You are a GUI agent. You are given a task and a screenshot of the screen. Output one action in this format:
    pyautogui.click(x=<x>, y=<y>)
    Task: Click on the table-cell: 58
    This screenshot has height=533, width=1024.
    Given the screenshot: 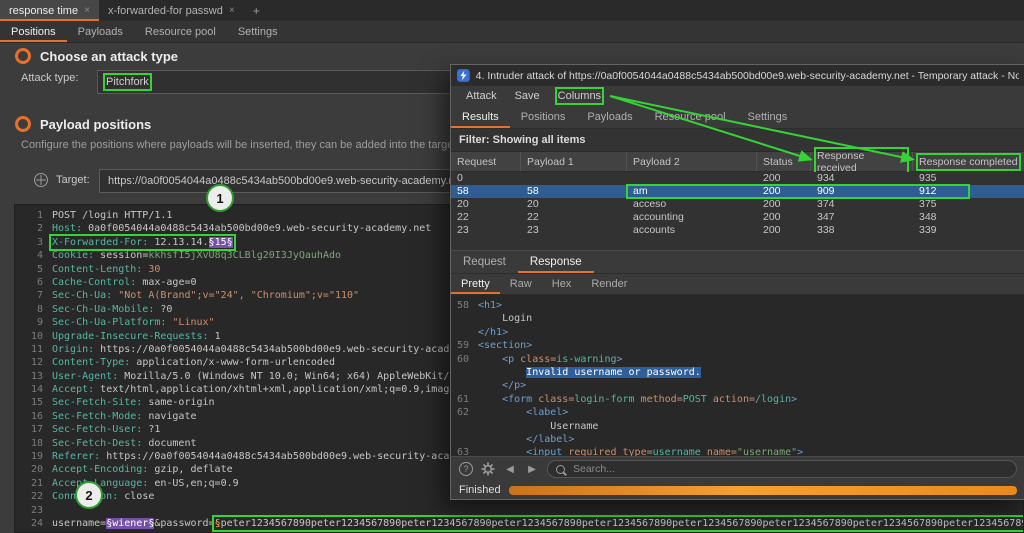 What is the action you would take?
    pyautogui.click(x=463, y=191)
    